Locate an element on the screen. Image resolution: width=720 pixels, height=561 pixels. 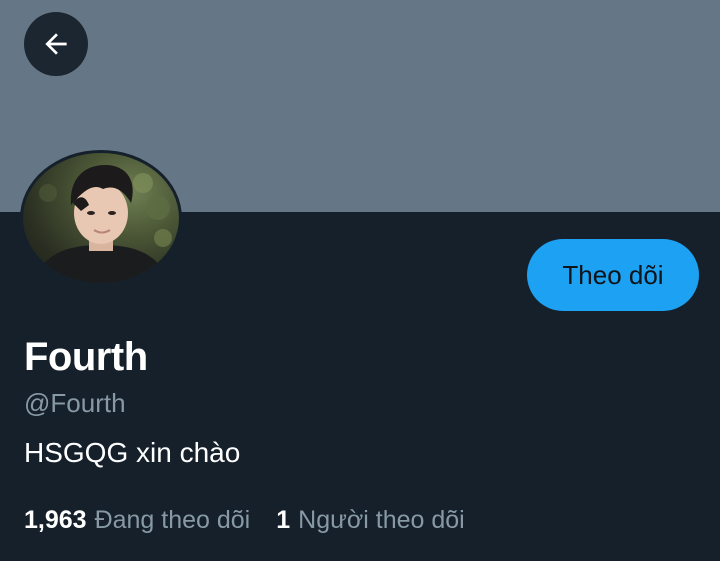
following-label: Đang theo dõi is located at coordinates (172, 520).